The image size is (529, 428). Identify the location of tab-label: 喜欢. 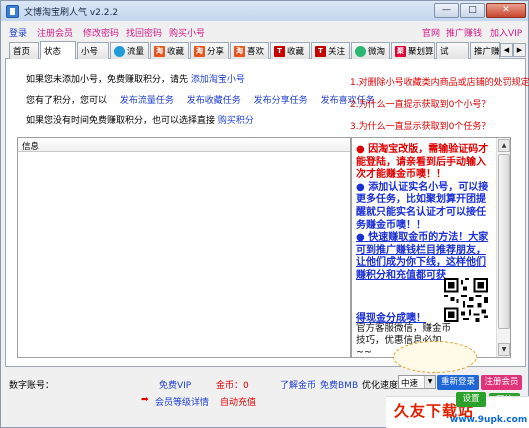
(256, 52).